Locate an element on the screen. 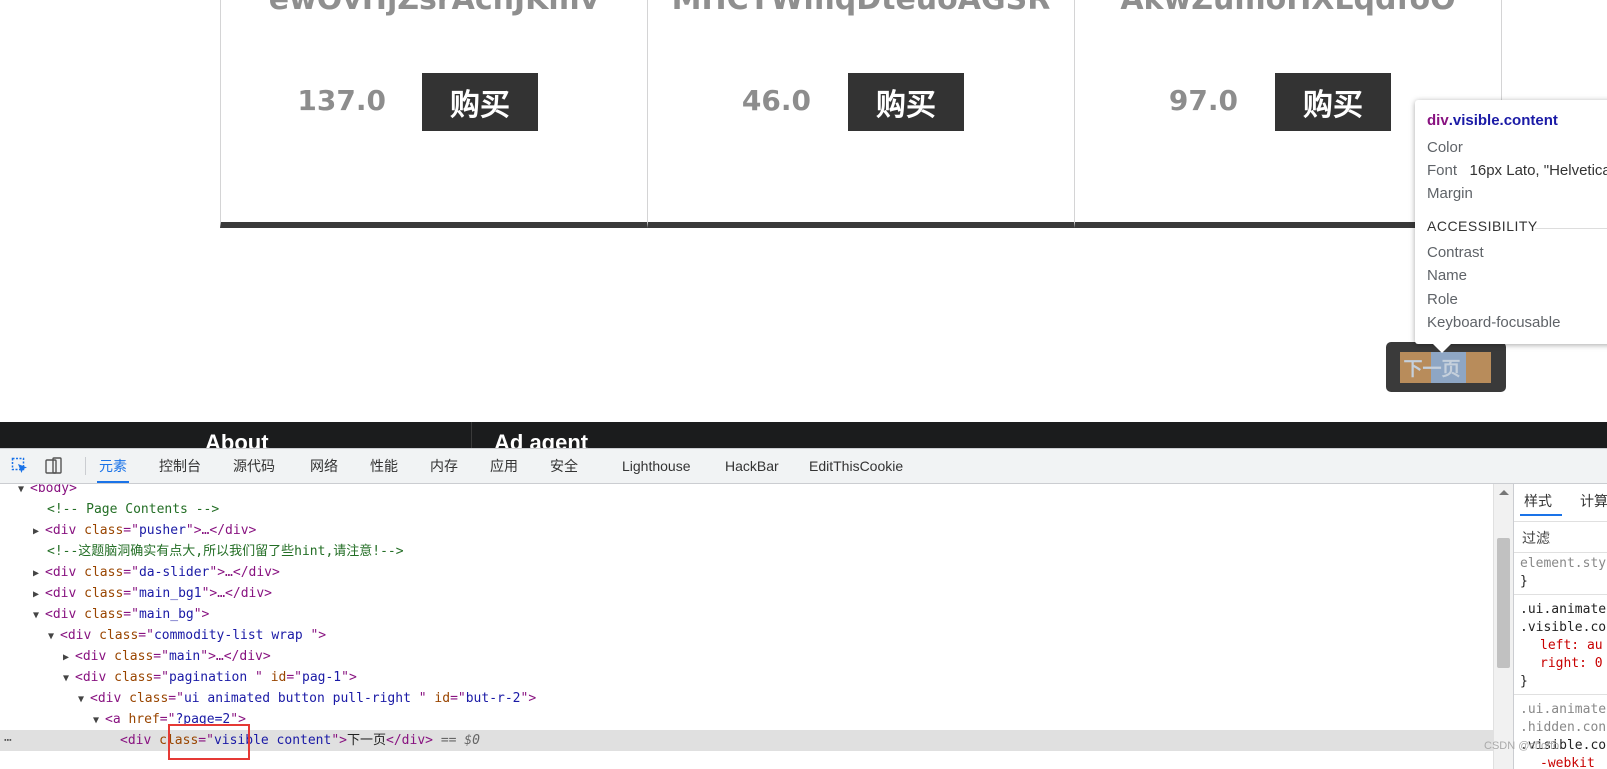  watermark: CSDN @choffo is located at coordinates (1522, 746).